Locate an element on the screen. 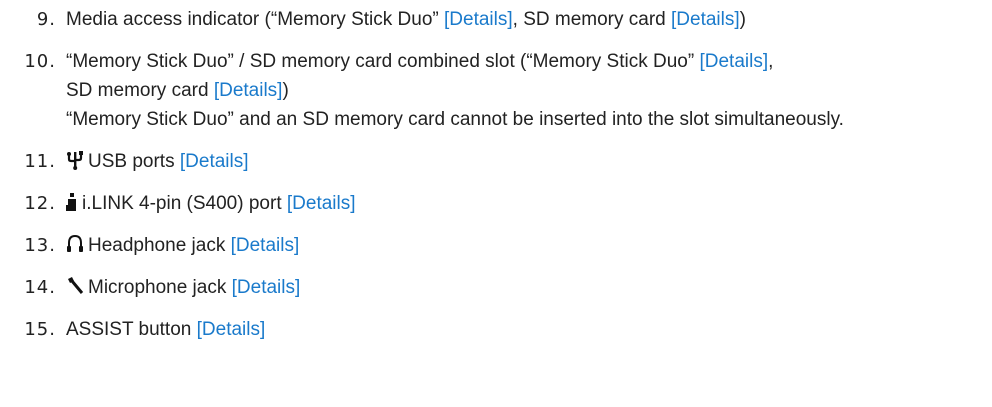 This screenshot has width=992, height=407. details-link-microphone: [Details] is located at coordinates (266, 287).